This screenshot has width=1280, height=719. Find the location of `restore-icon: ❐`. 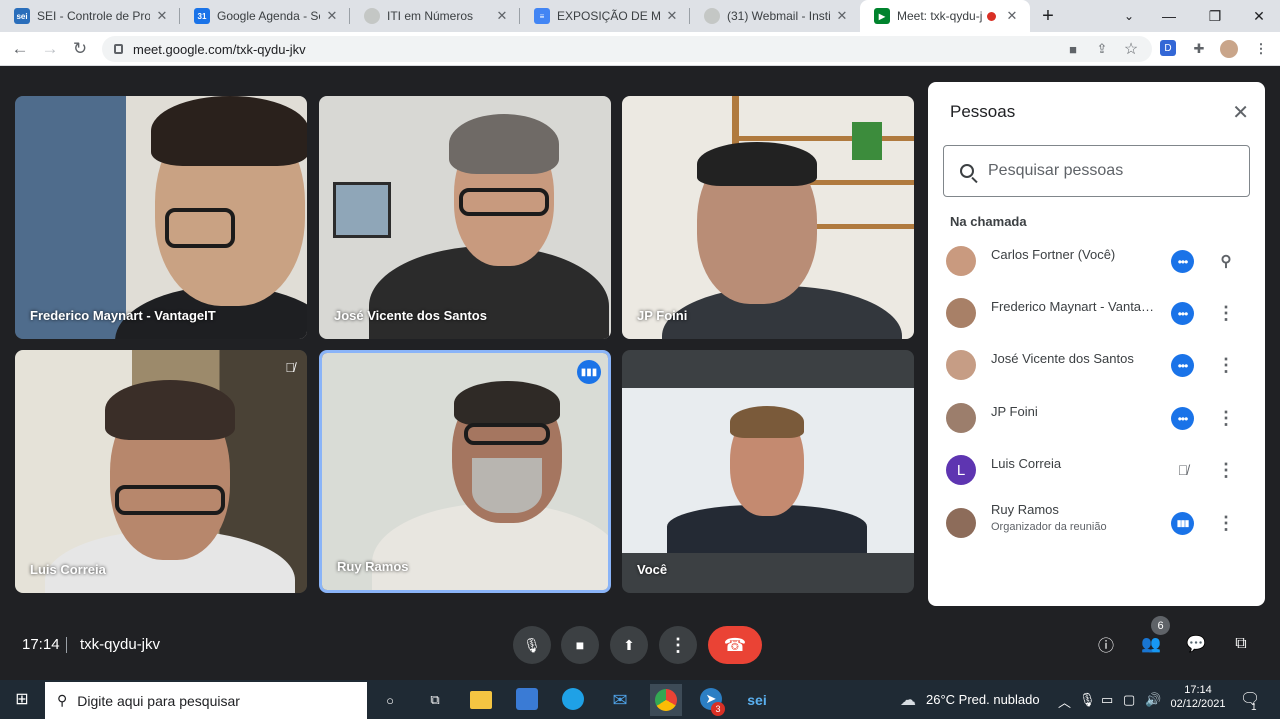

restore-icon: ❐ is located at coordinates (1215, 16).